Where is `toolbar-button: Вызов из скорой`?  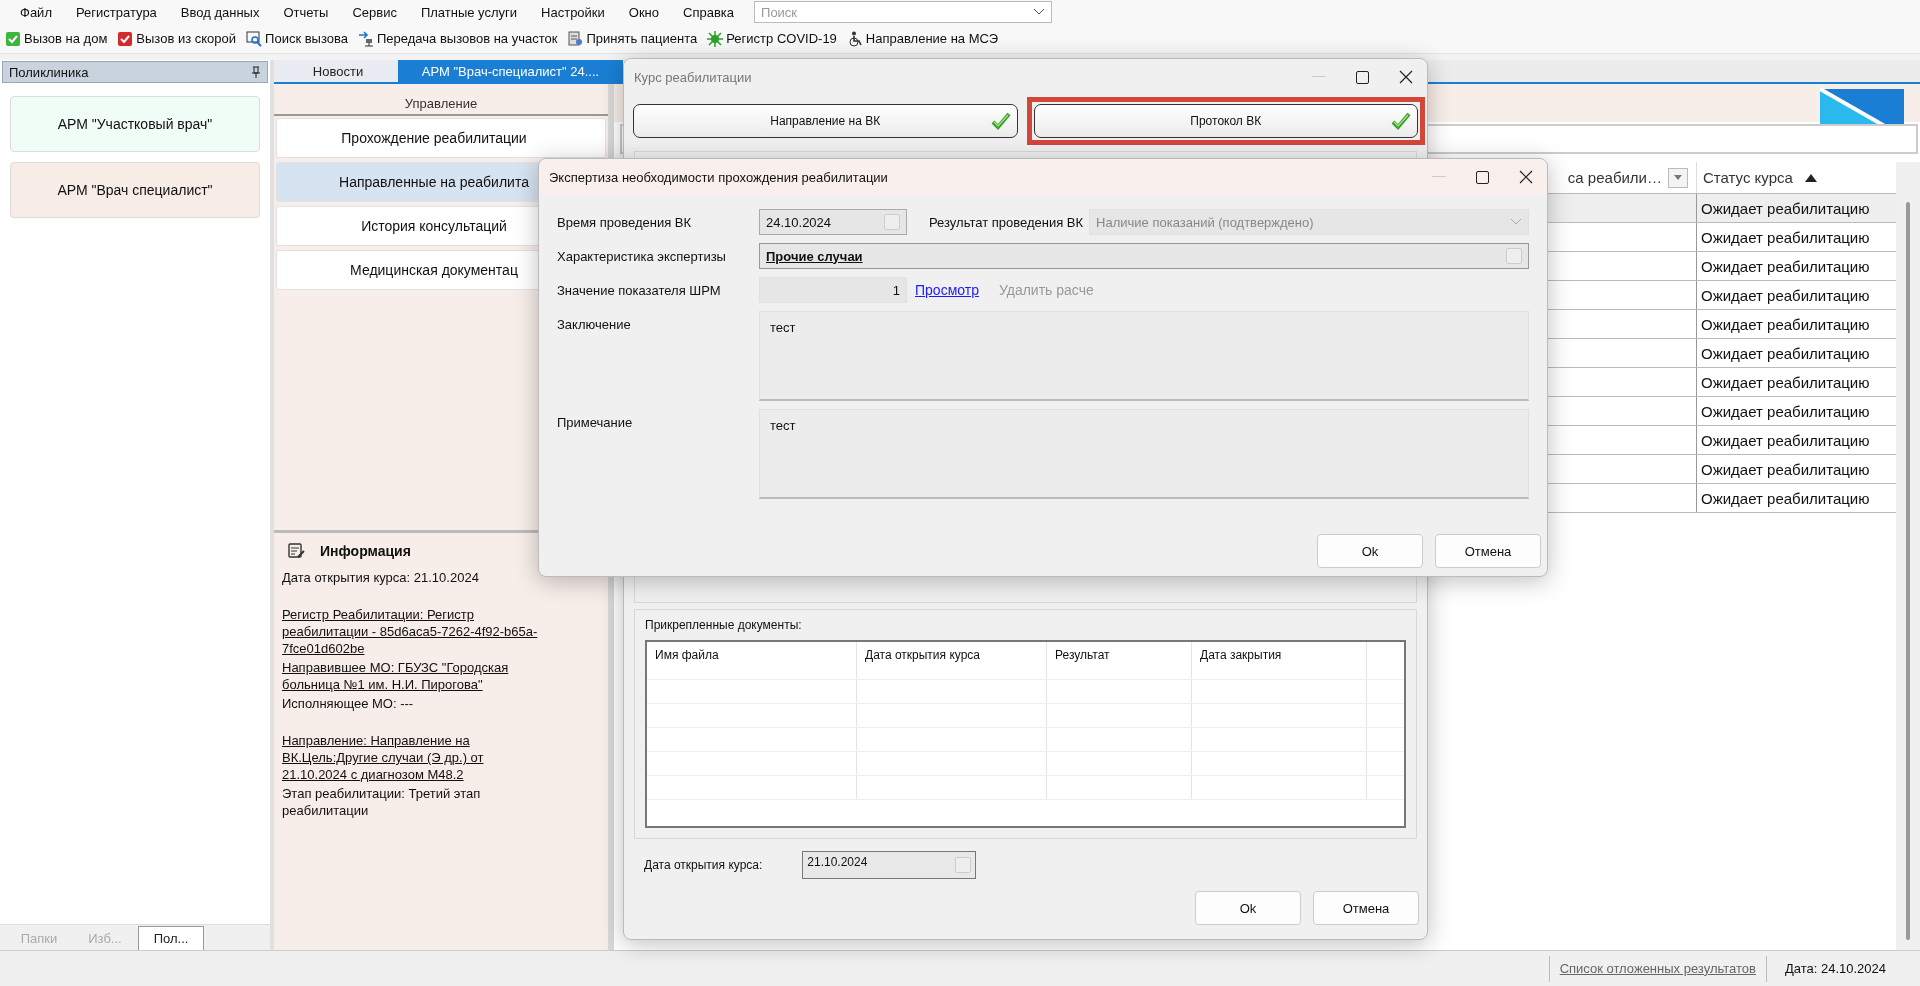 toolbar-button: Вызов из скорой is located at coordinates (177, 38).